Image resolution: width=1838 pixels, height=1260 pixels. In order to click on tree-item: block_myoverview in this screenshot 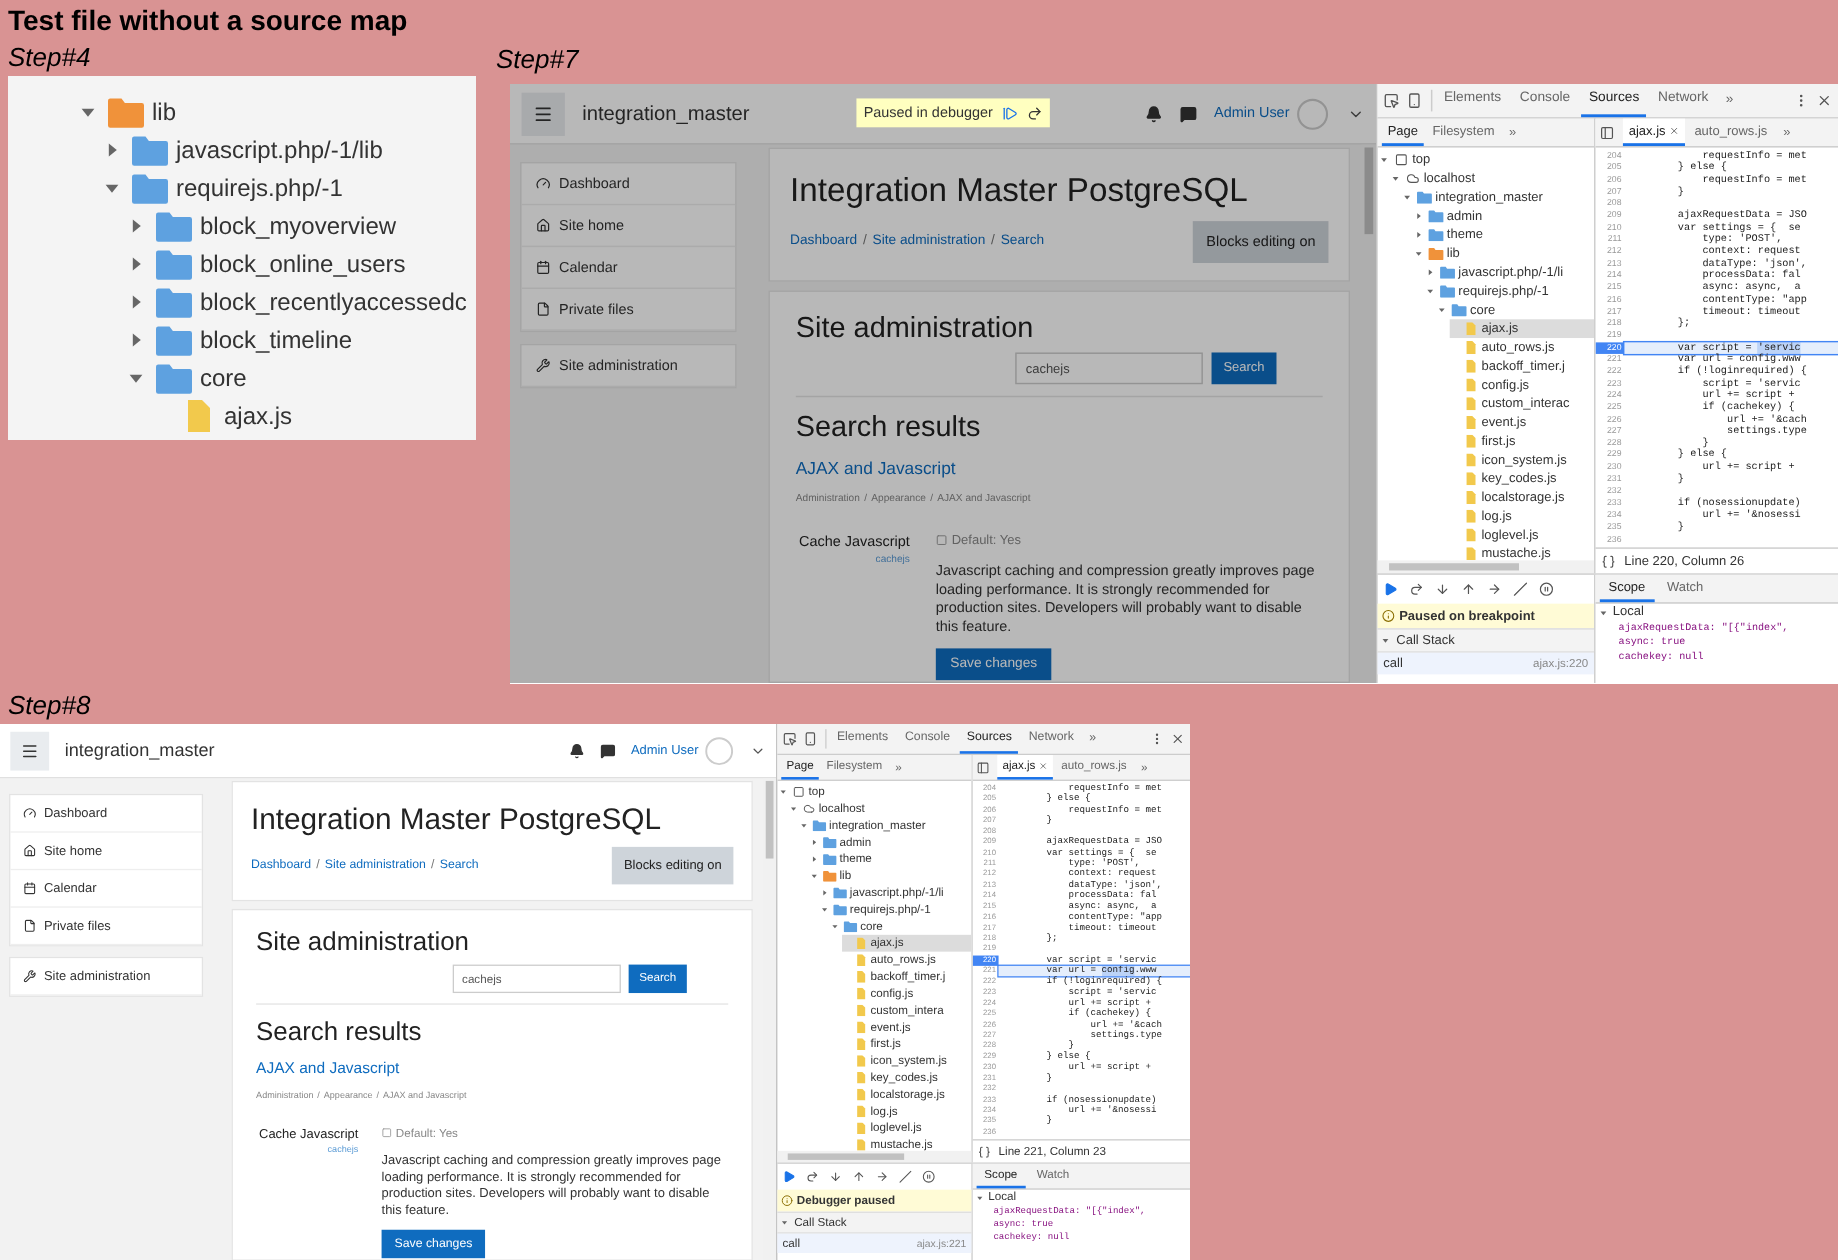, I will do `click(302, 225)`.